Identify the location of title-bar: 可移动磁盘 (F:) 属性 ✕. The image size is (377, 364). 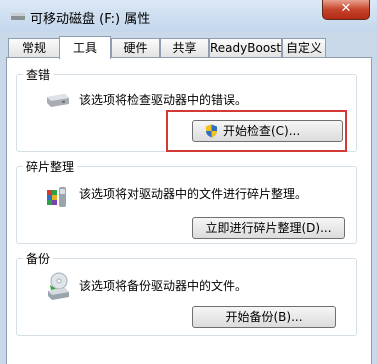
(188, 16).